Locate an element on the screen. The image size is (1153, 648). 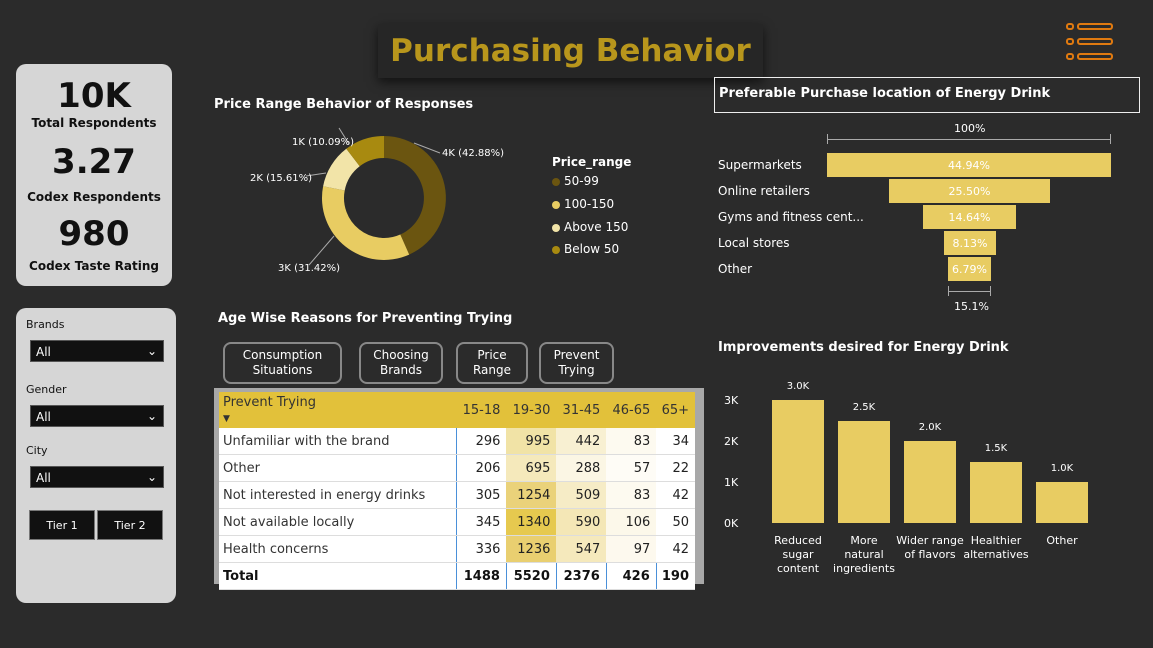
legend-title: Price_range is located at coordinates (592, 162).